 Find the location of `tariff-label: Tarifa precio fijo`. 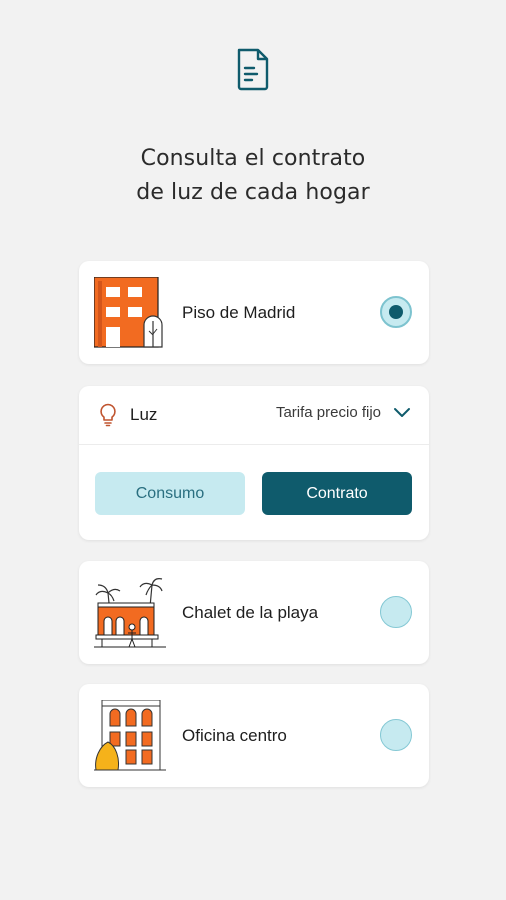

tariff-label: Tarifa precio fijo is located at coordinates (328, 412).